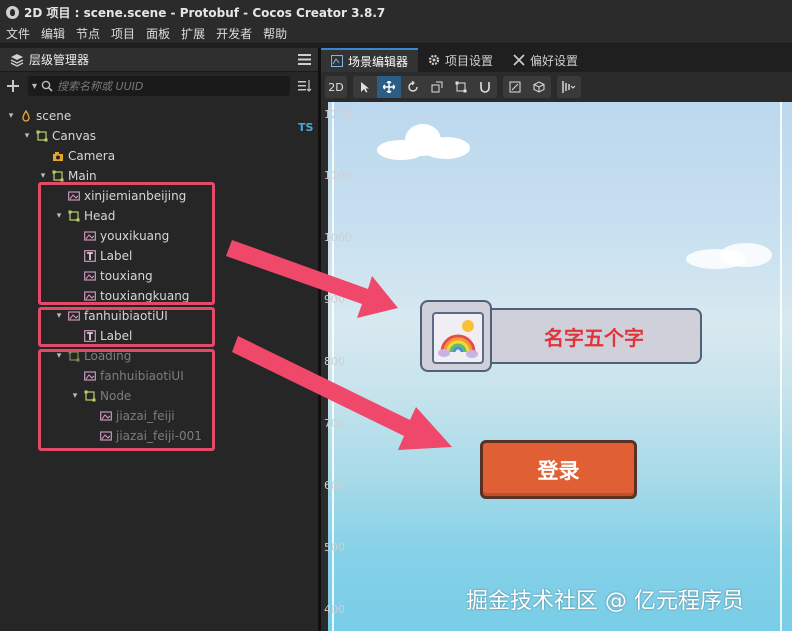 Image resolution: width=792 pixels, height=631 pixels. I want to click on ruler-label: 500, so click(334, 547).